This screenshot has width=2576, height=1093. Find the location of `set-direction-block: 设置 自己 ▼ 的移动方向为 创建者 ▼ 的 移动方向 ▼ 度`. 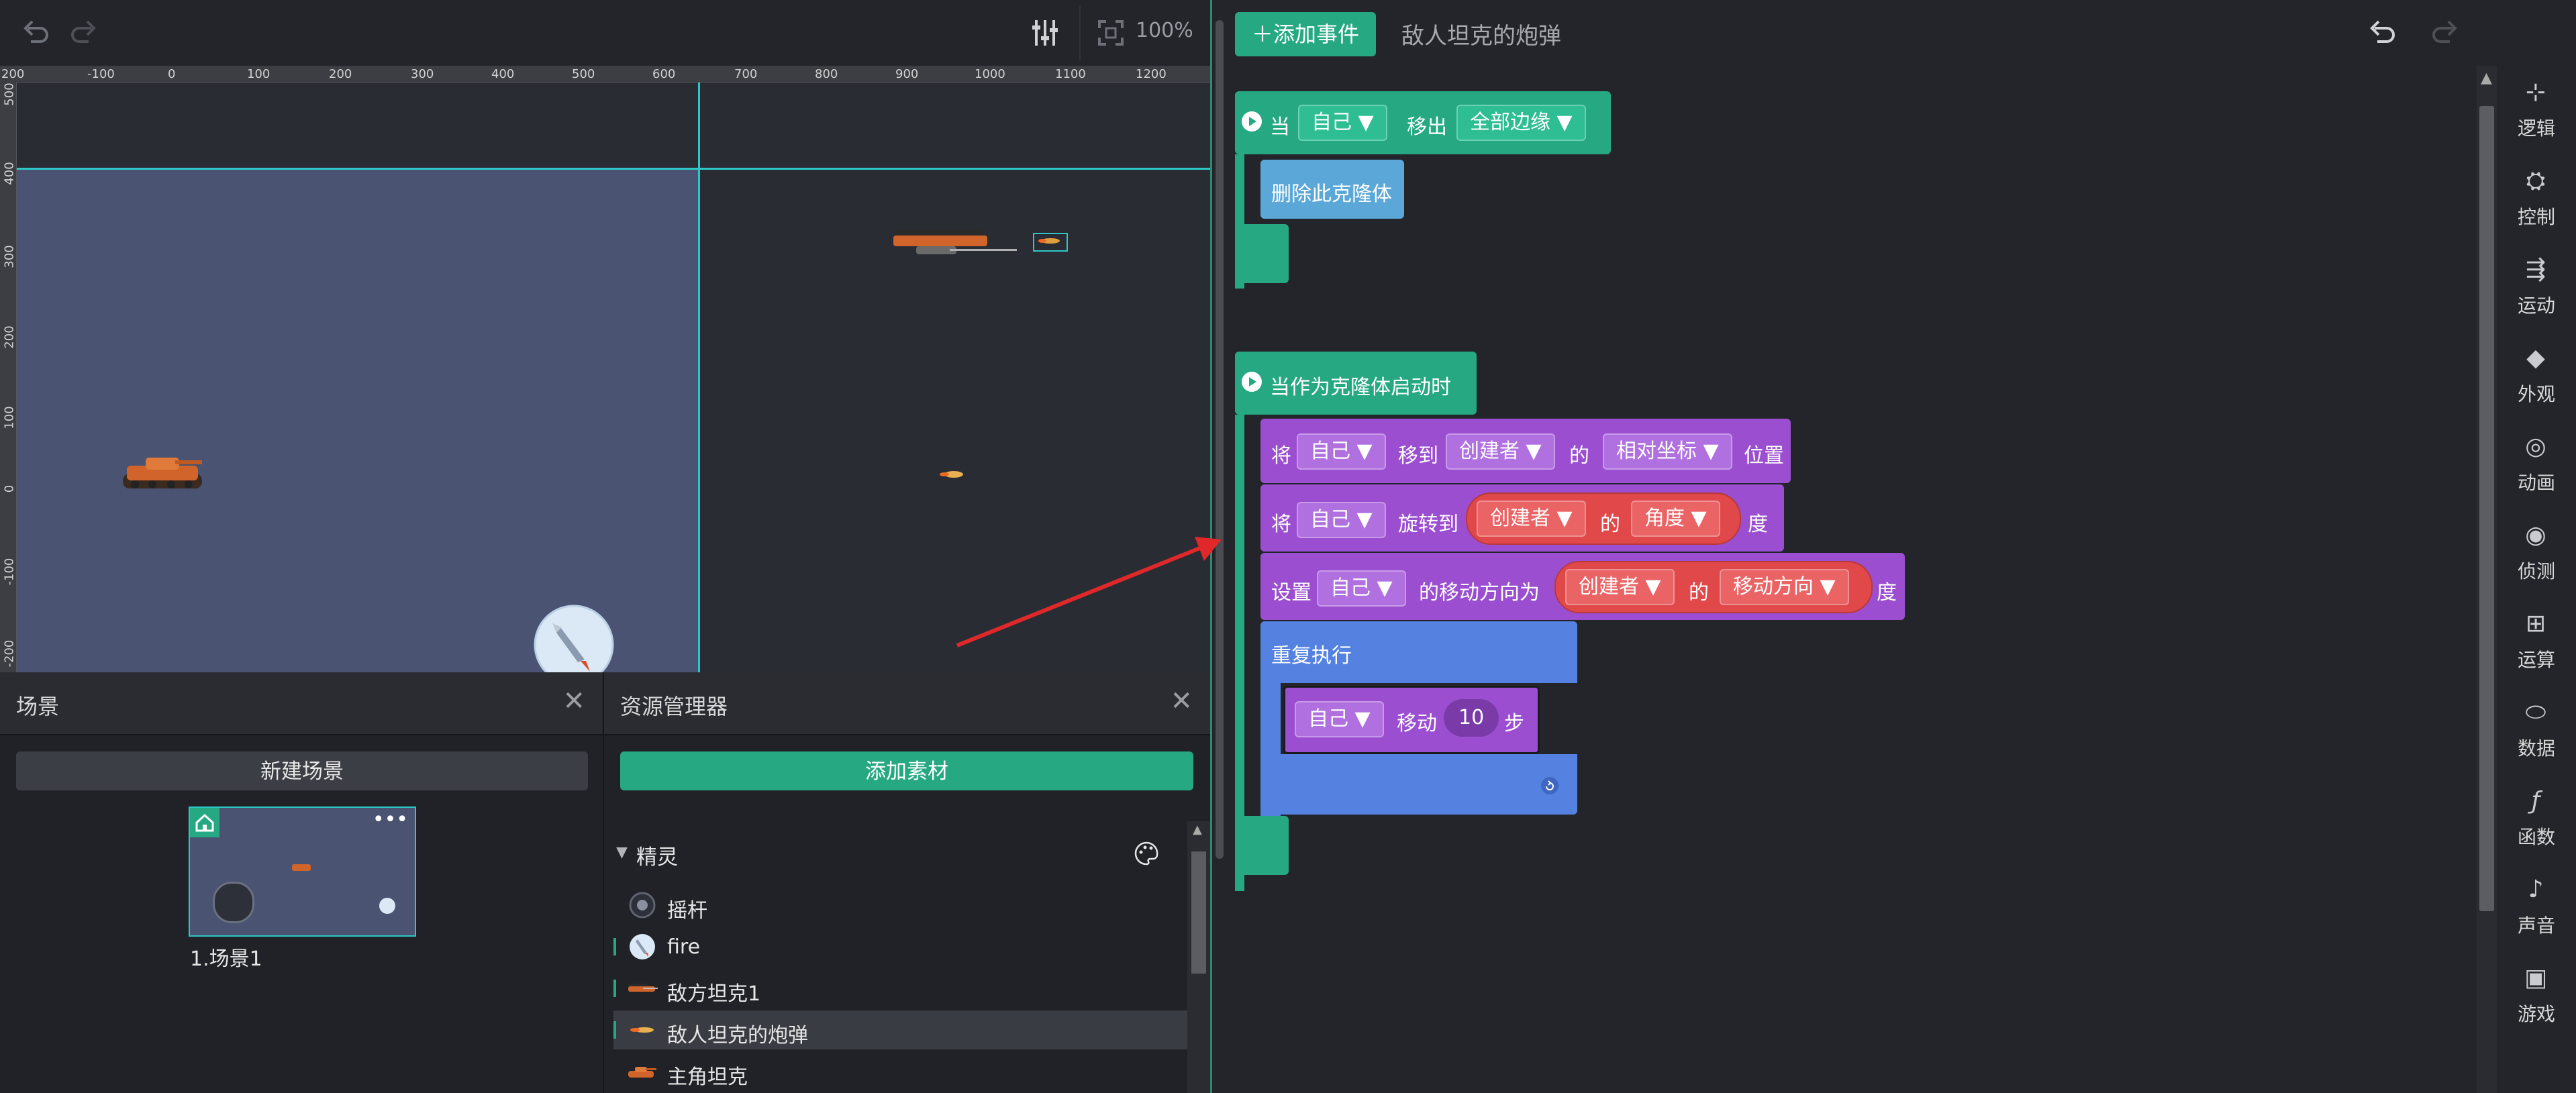

set-direction-block: 设置 自己 ▼ 的移动方向为 创建者 ▼ 的 移动方向 ▼ 度 is located at coordinates (1582, 586).